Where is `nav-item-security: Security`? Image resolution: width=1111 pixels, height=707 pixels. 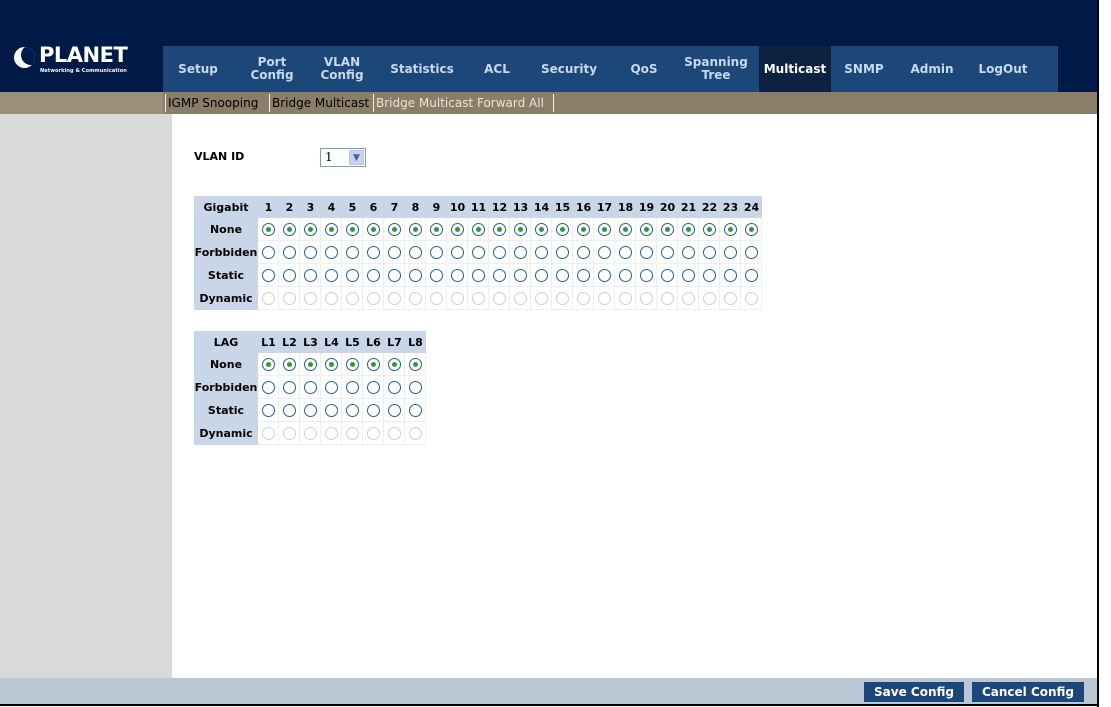 nav-item-security: Security is located at coordinates (569, 69).